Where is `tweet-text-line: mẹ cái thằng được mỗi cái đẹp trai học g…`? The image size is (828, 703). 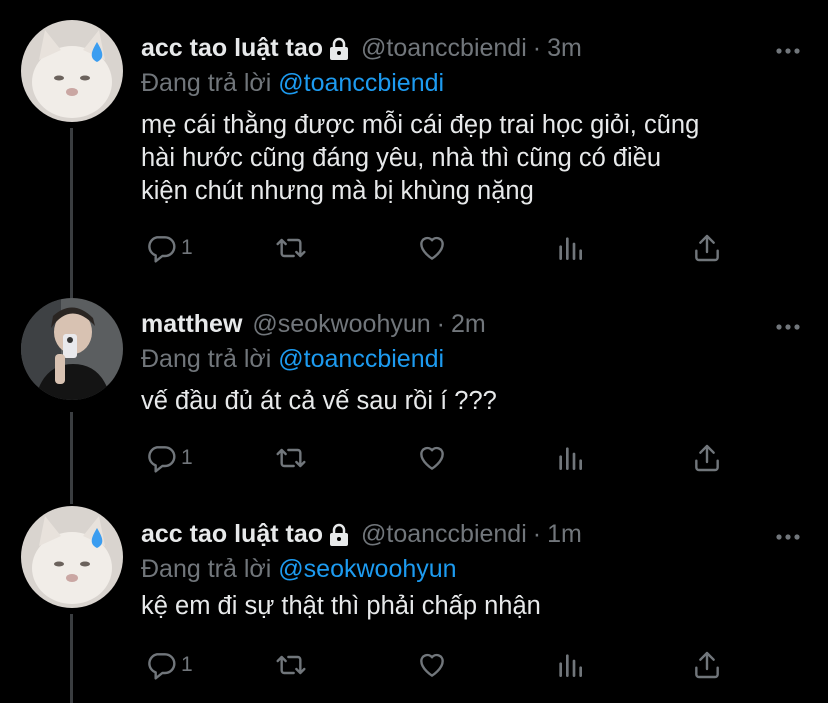 tweet-text-line: mẹ cái thằng được mỗi cái đẹp trai học g… is located at coordinates (420, 125).